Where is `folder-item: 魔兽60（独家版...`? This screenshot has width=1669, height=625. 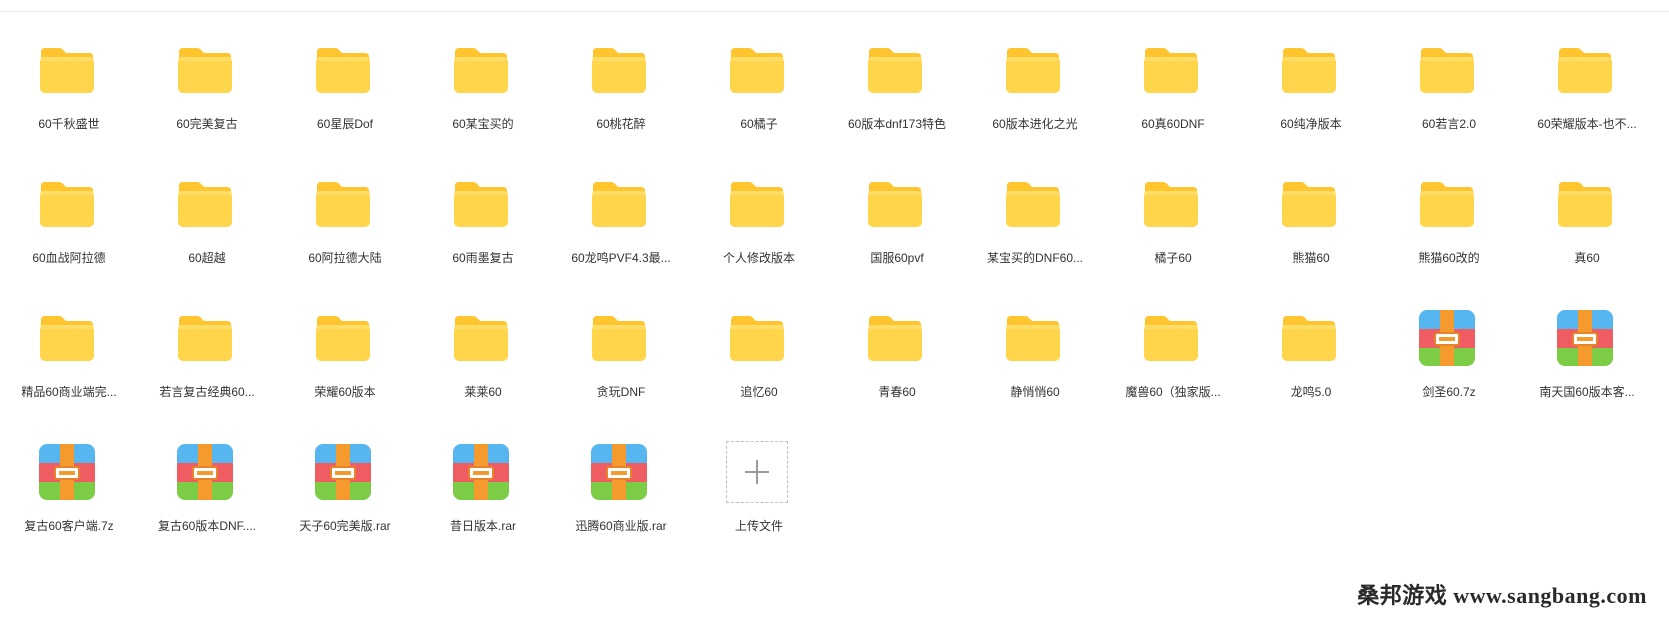 folder-item: 魔兽60（独家版... is located at coordinates (1173, 374).